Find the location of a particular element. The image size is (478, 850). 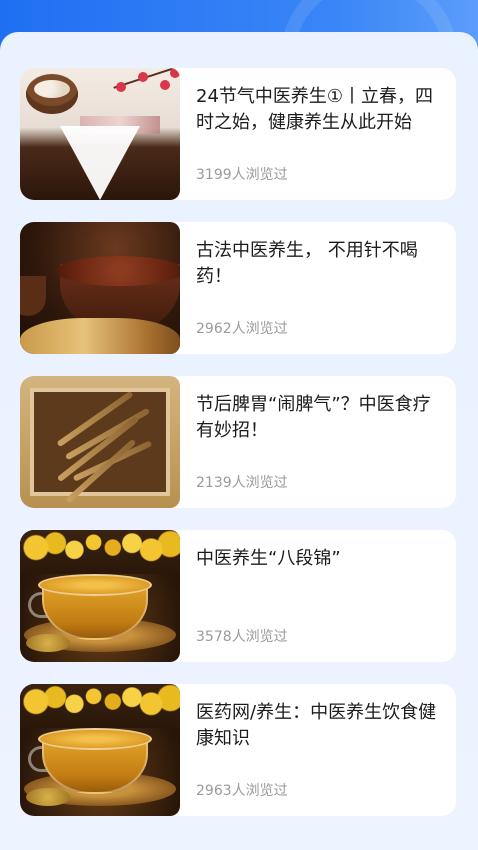

article-title: 24节气中医养生①丨立春，四时之始，健康养生从此开始 is located at coordinates (315, 109).